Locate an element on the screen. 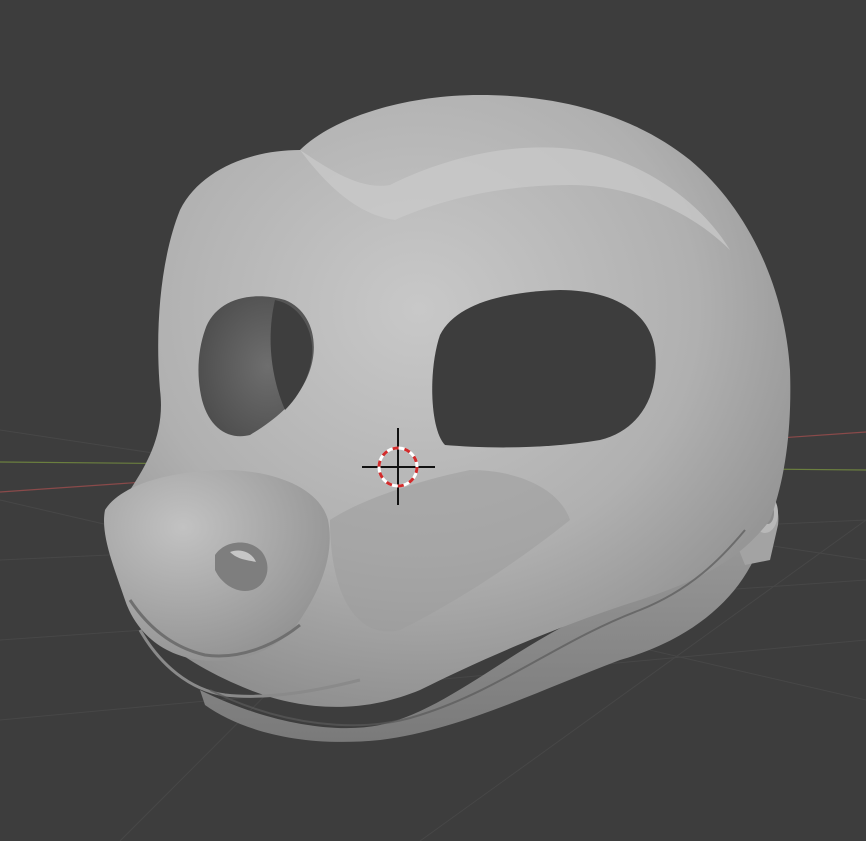 The image size is (866, 841). right-eye-hole is located at coordinates (544, 369).